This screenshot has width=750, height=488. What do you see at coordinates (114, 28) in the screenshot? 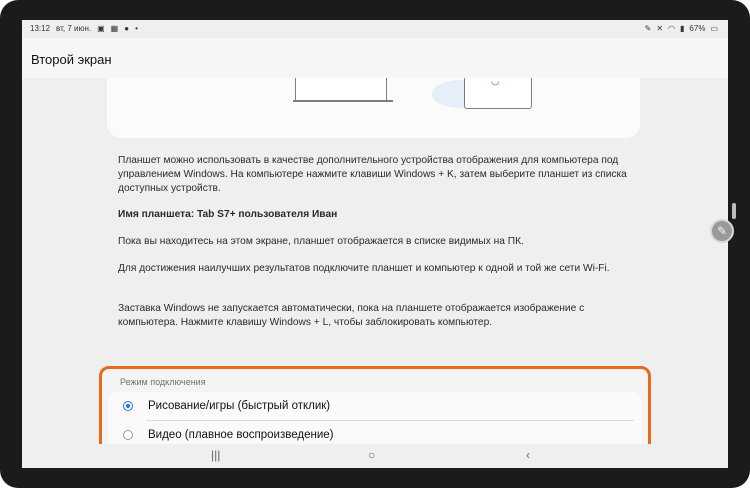
I see `calendar-icon: ▦` at bounding box center [114, 28].